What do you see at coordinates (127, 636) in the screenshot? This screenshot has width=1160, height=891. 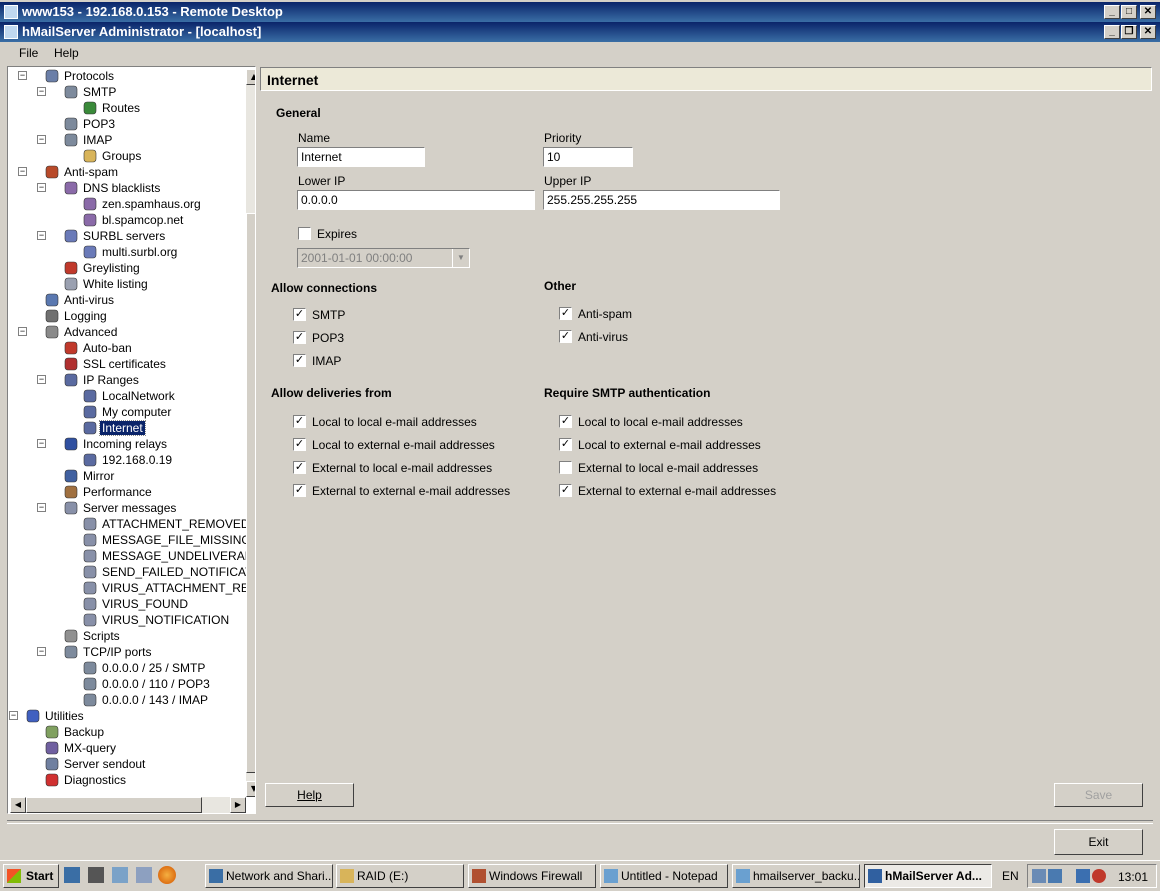 I see `tree-item: Scripts` at bounding box center [127, 636].